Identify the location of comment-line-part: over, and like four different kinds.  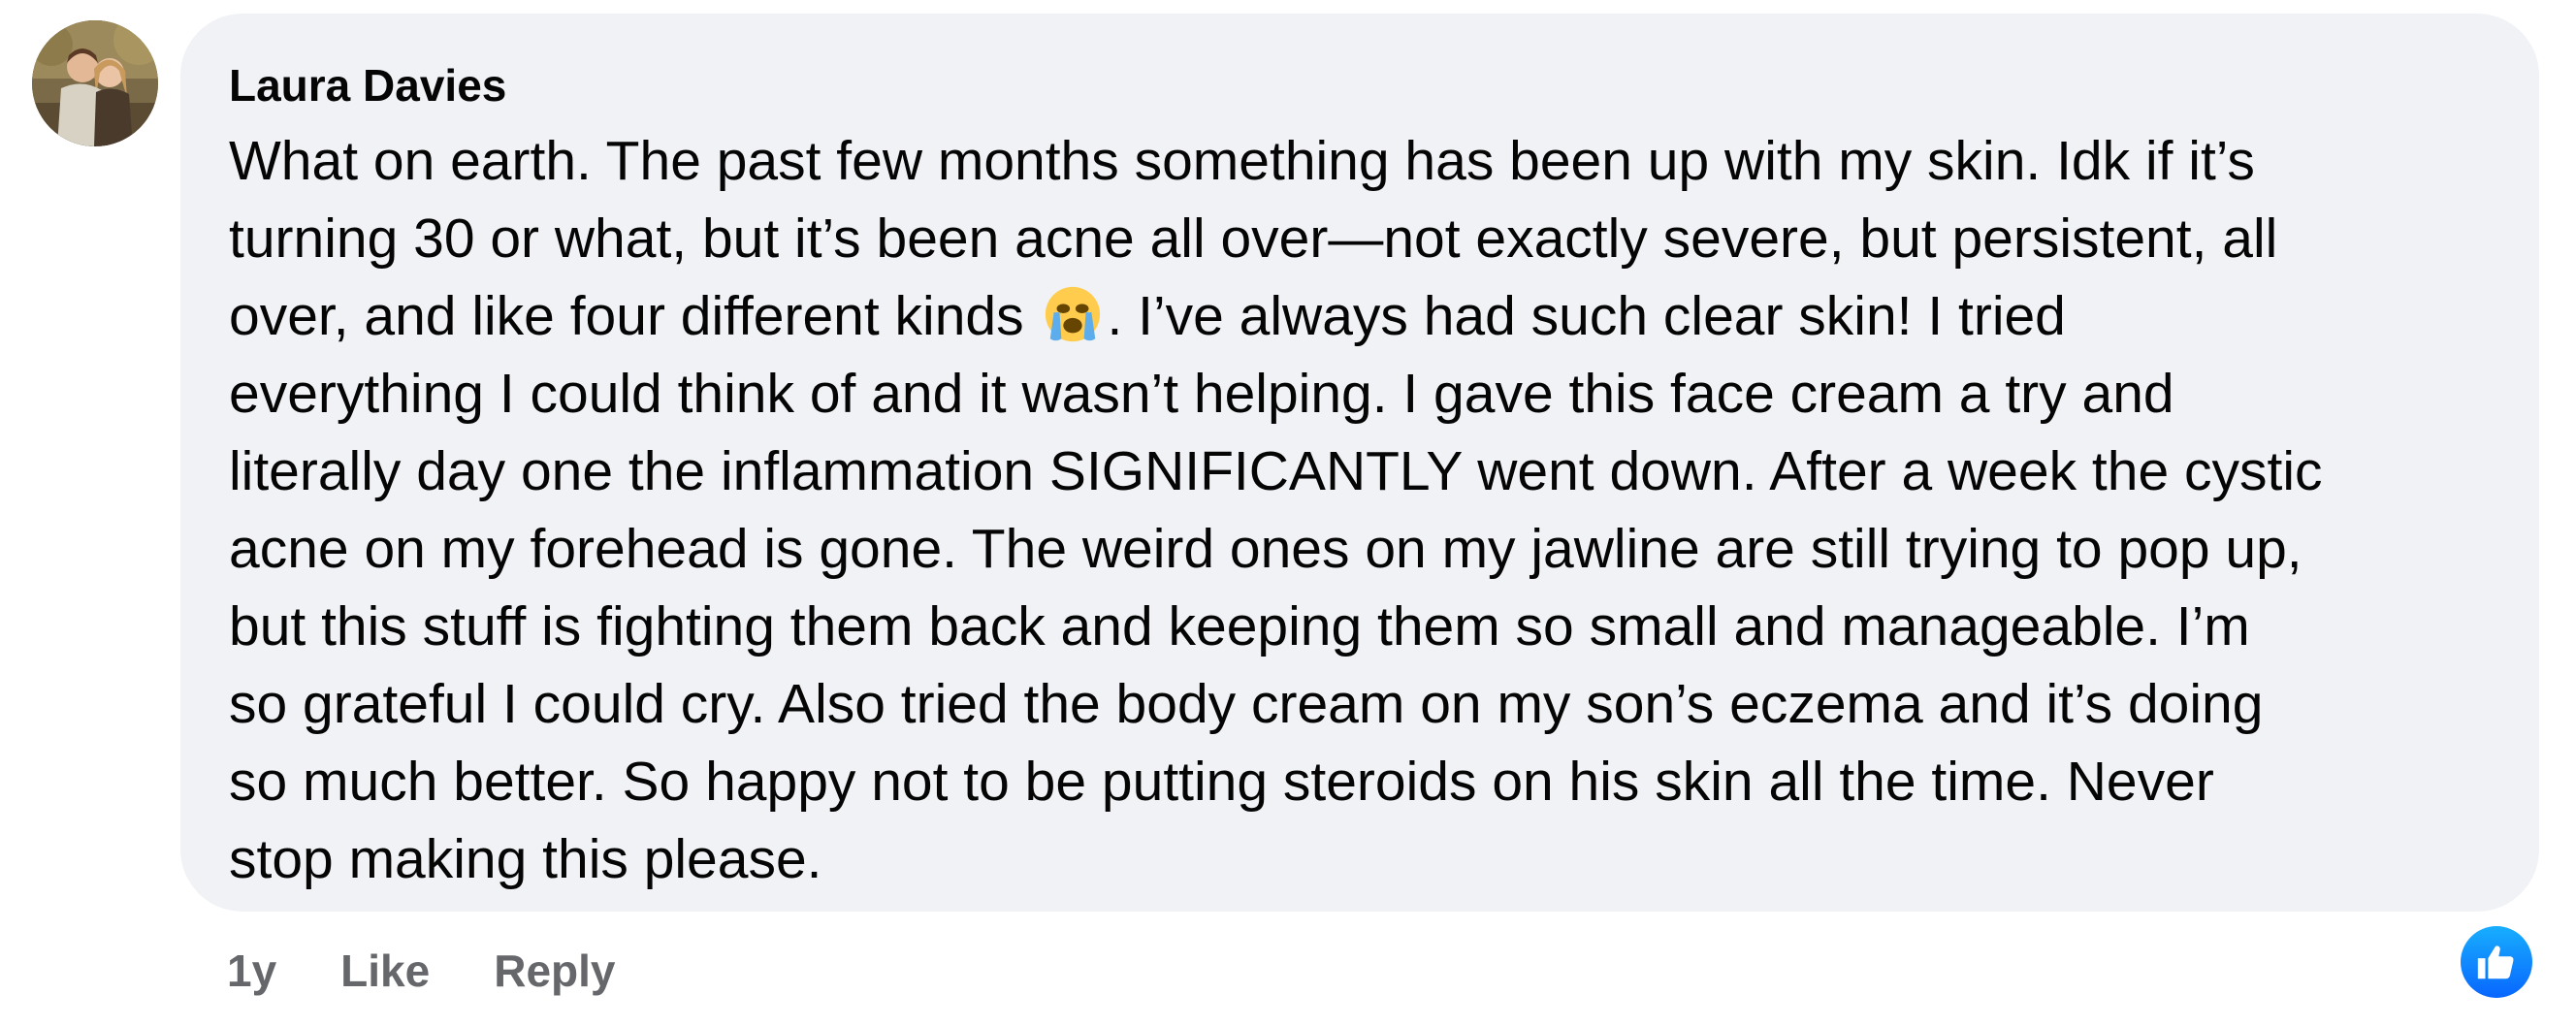
(626, 316).